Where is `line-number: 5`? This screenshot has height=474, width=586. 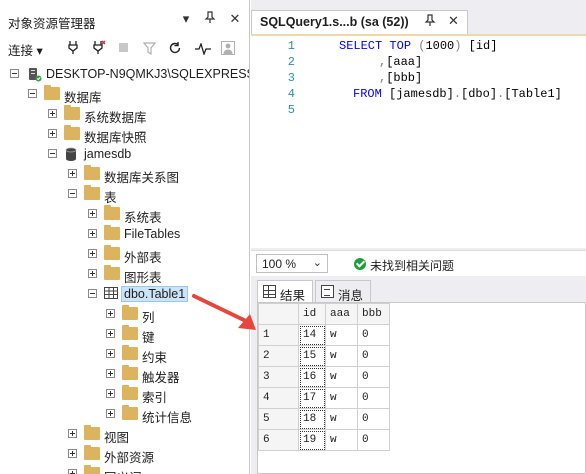
line-number: 5 is located at coordinates (291, 110).